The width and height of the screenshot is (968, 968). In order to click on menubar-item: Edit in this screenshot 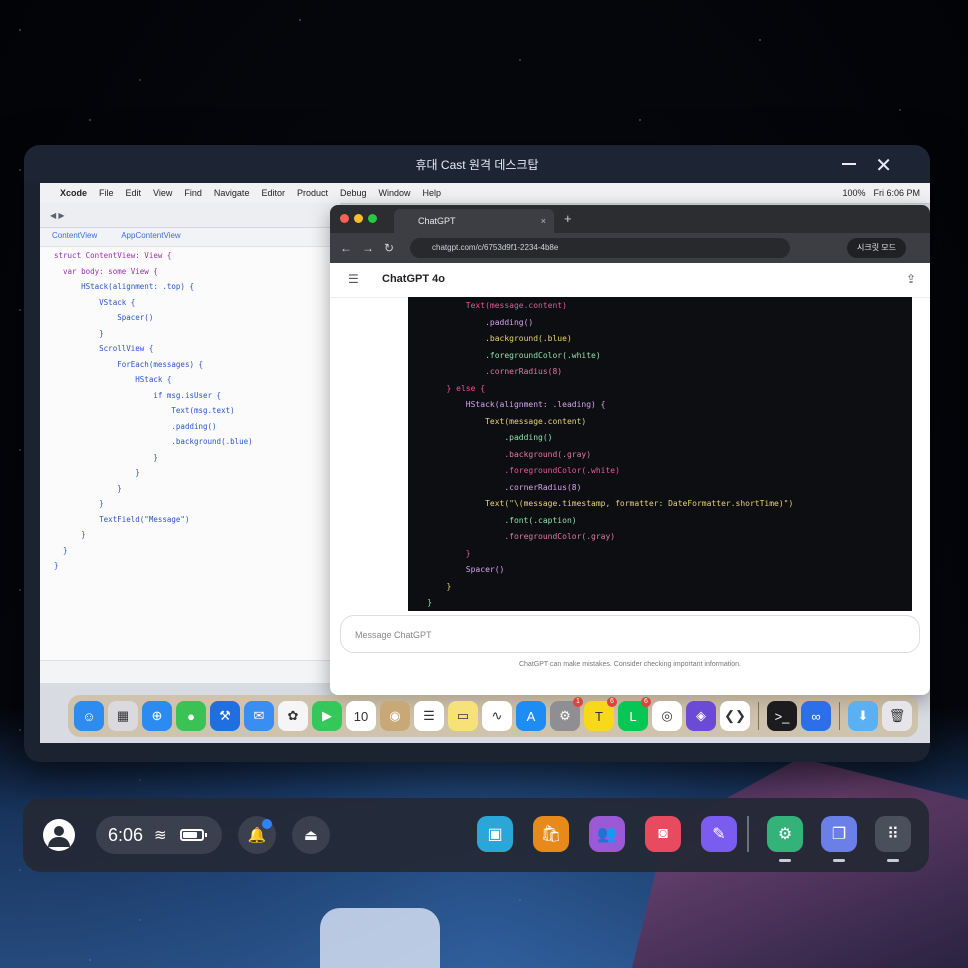, I will do `click(134, 193)`.